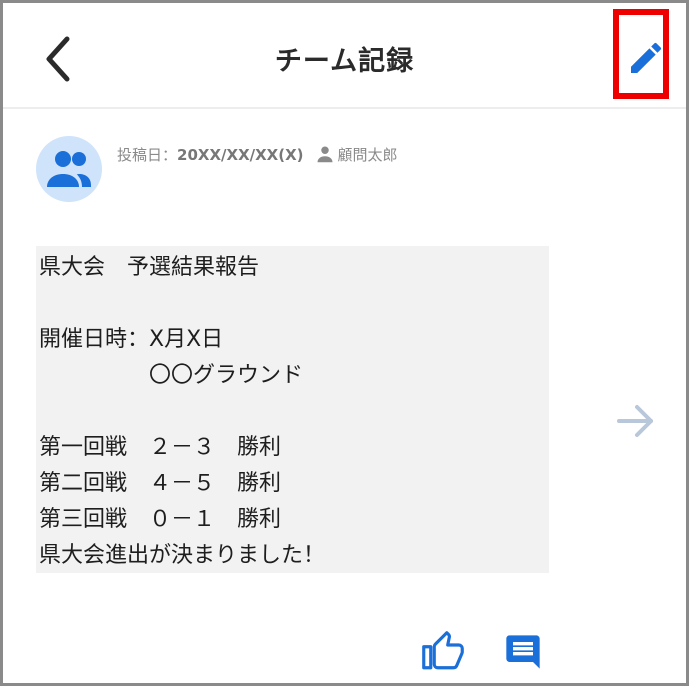 The image size is (689, 686). I want to click on edit-button, so click(641, 54).